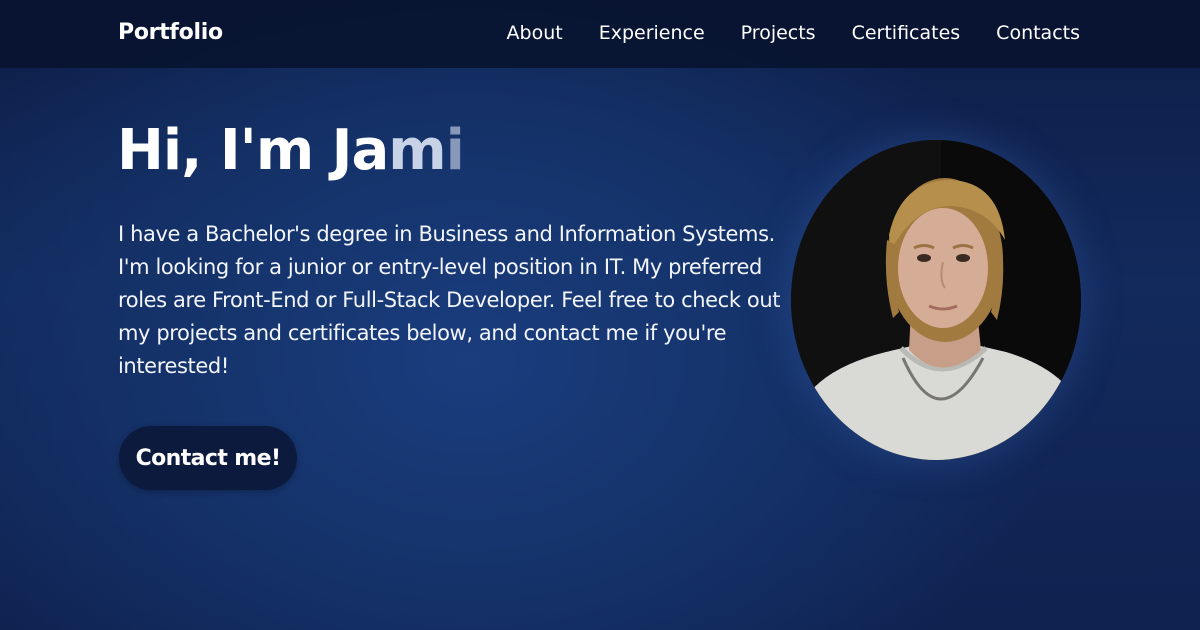 The image size is (1200, 630). What do you see at coordinates (906, 33) in the screenshot?
I see `nav-link-certificates: Certificates` at bounding box center [906, 33].